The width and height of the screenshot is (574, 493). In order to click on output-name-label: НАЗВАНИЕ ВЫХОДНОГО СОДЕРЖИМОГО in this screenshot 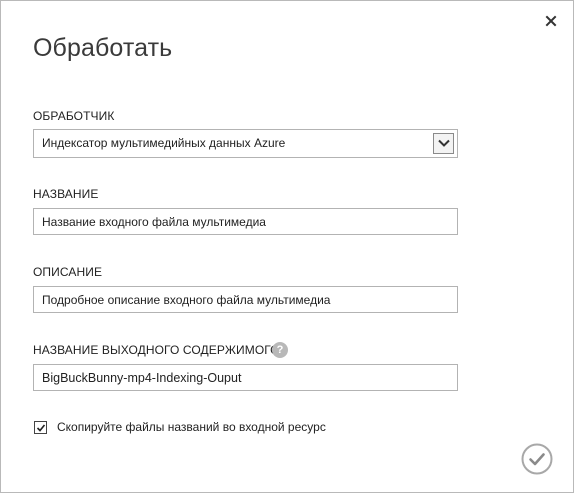, I will do `click(156, 350)`.